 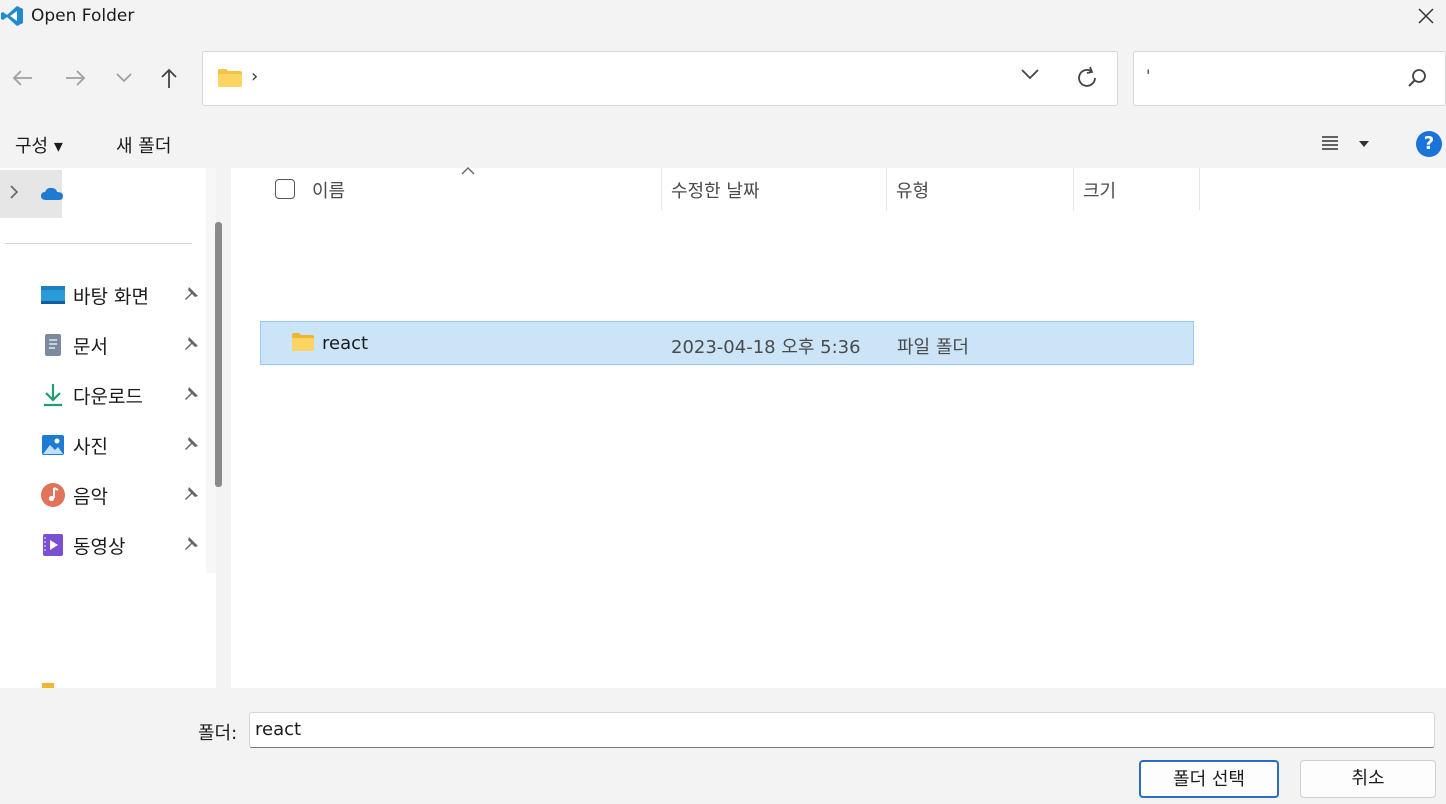 I want to click on column-header-row: 이름 수정한 날짜 유형 크기, so click(x=716, y=188).